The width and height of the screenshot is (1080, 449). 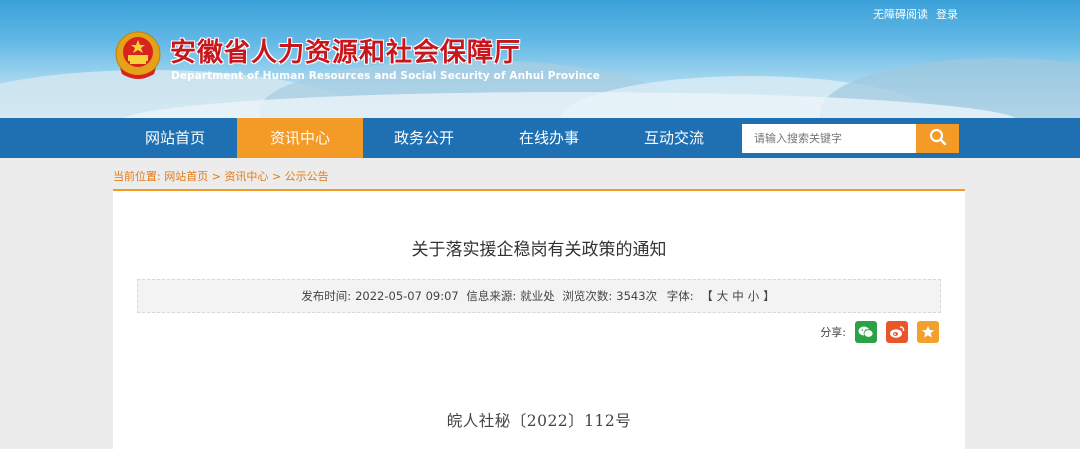 What do you see at coordinates (326, 296) in the screenshot?
I see `publish-time-label: 发布时间:` at bounding box center [326, 296].